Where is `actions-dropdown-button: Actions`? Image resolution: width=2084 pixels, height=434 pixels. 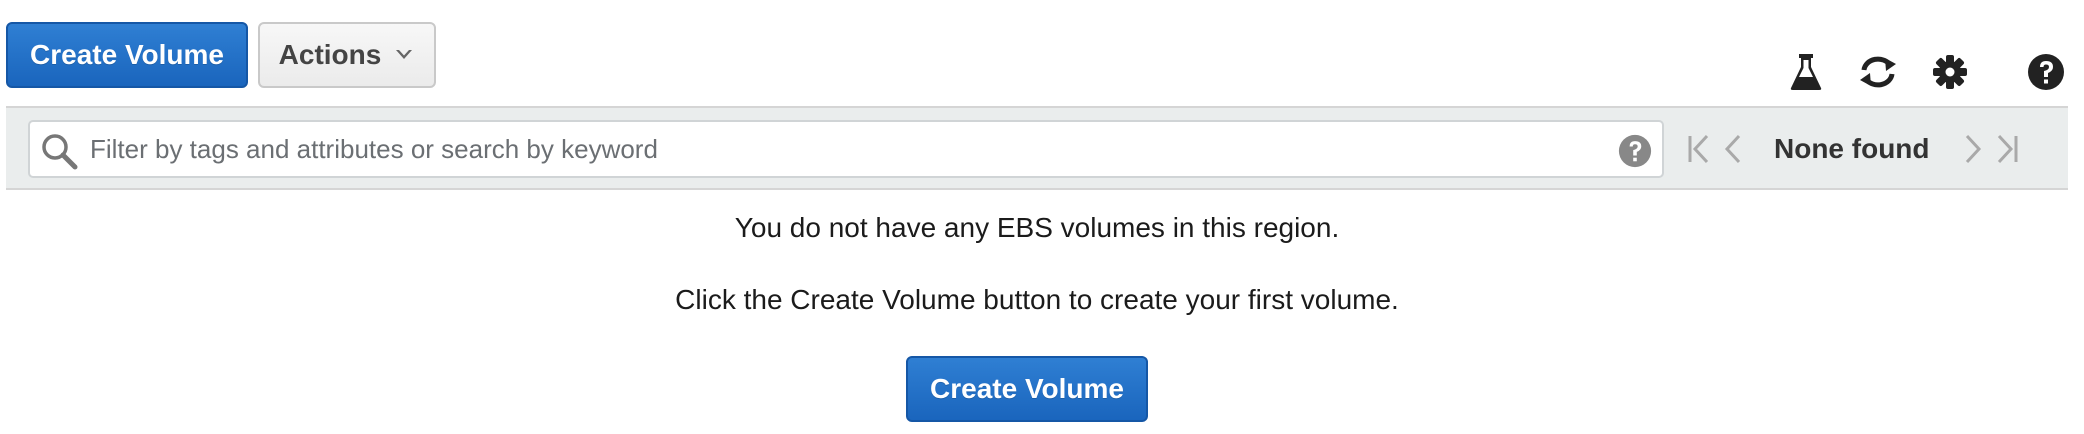 actions-dropdown-button: Actions is located at coordinates (347, 55).